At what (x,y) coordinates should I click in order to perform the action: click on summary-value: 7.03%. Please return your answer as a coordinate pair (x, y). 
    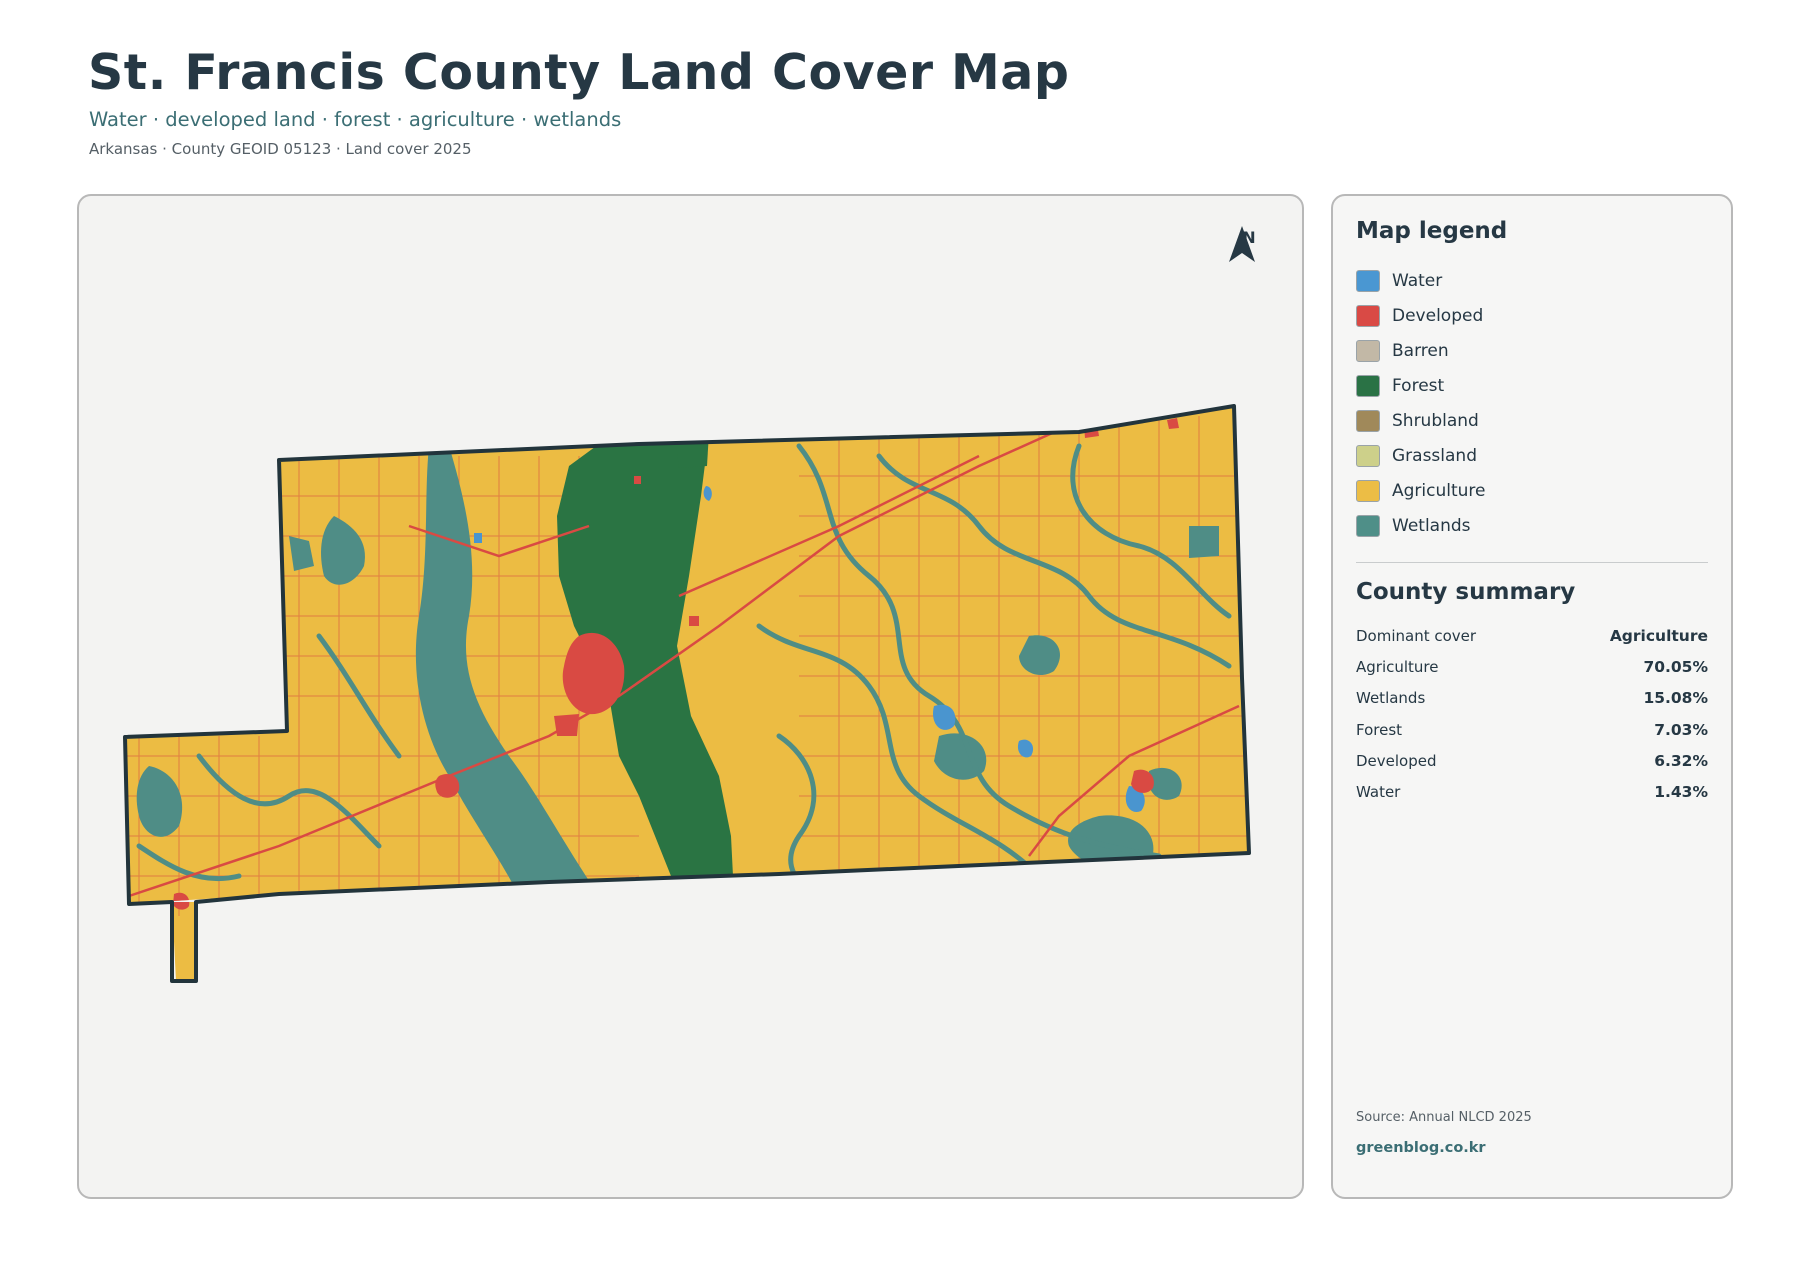
    Looking at the image, I should click on (1681, 729).